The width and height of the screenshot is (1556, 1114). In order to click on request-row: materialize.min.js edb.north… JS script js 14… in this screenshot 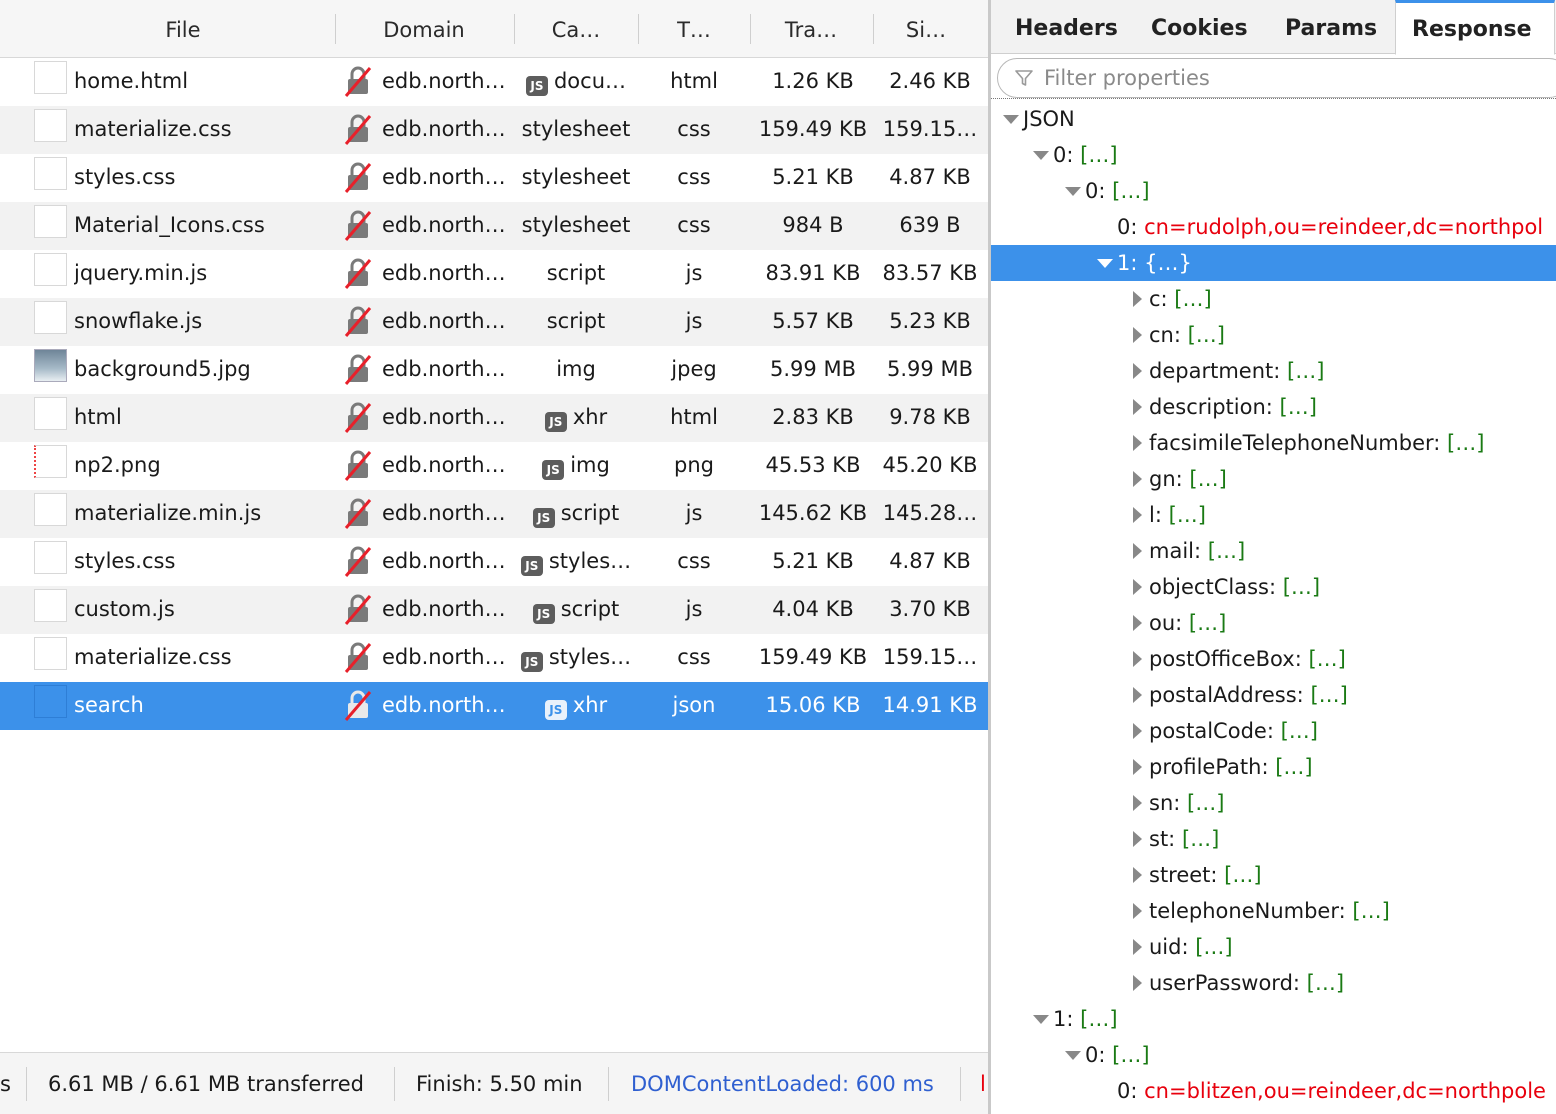, I will do `click(494, 514)`.